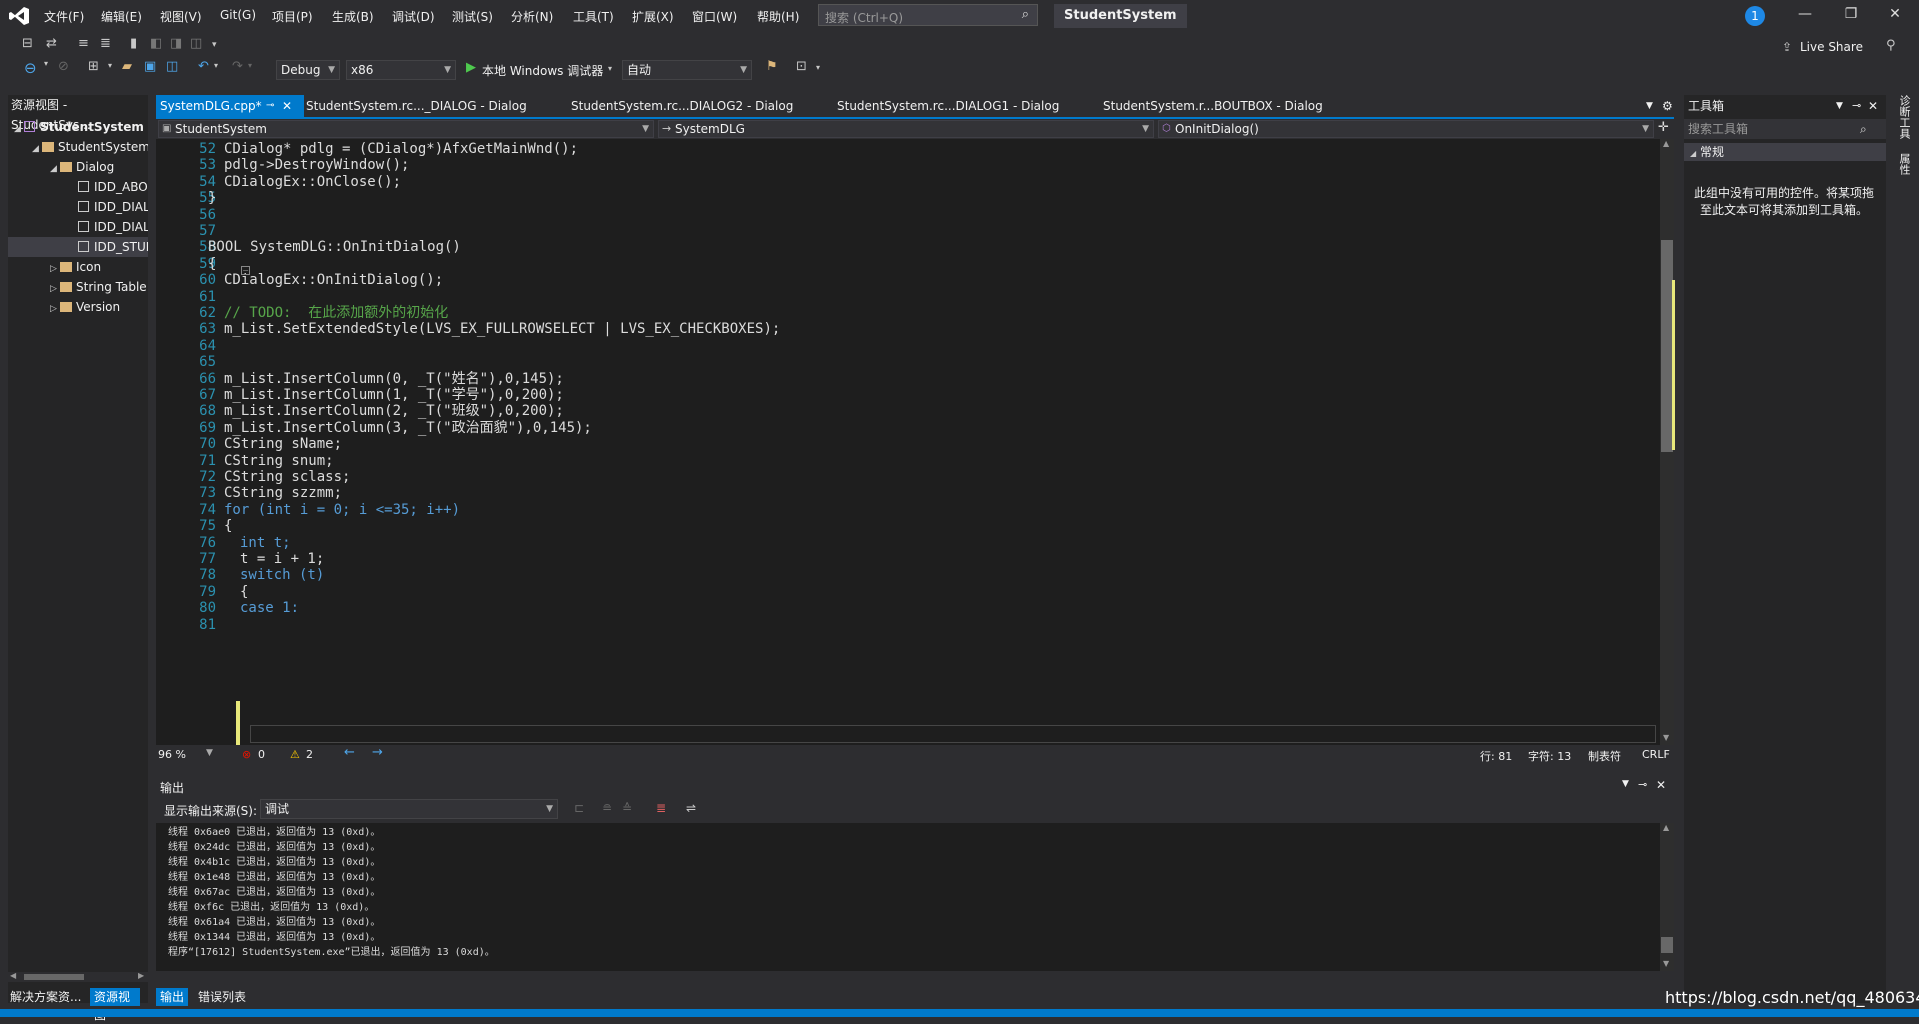 This screenshot has height=1024, width=1919. What do you see at coordinates (1805, 14) in the screenshot?
I see `minimize-button: —` at bounding box center [1805, 14].